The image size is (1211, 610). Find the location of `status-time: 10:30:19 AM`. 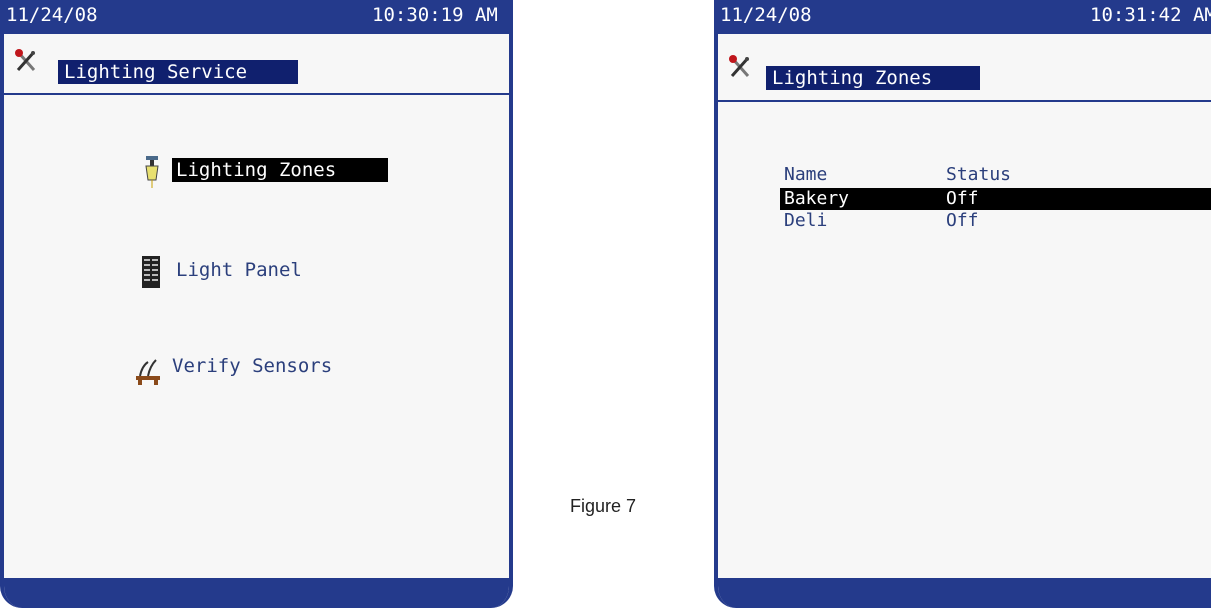

status-time: 10:30:19 AM is located at coordinates (435, 15).